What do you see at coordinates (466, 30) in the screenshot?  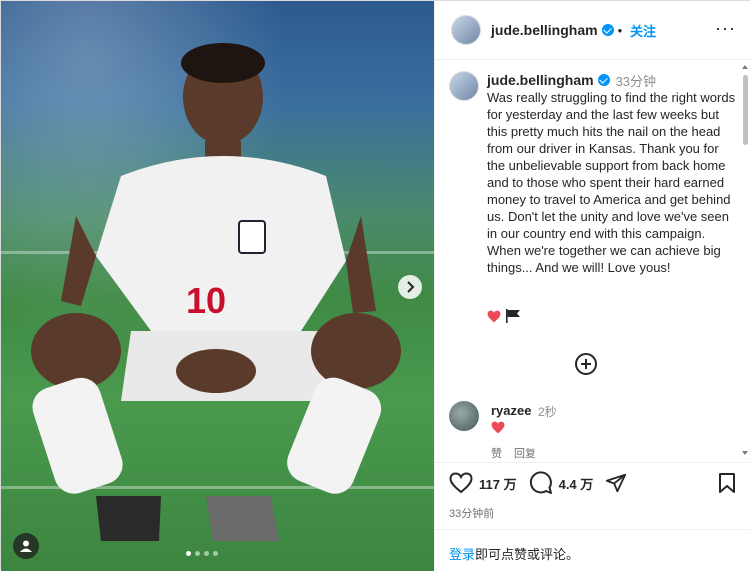 I see `author-avatar` at bounding box center [466, 30].